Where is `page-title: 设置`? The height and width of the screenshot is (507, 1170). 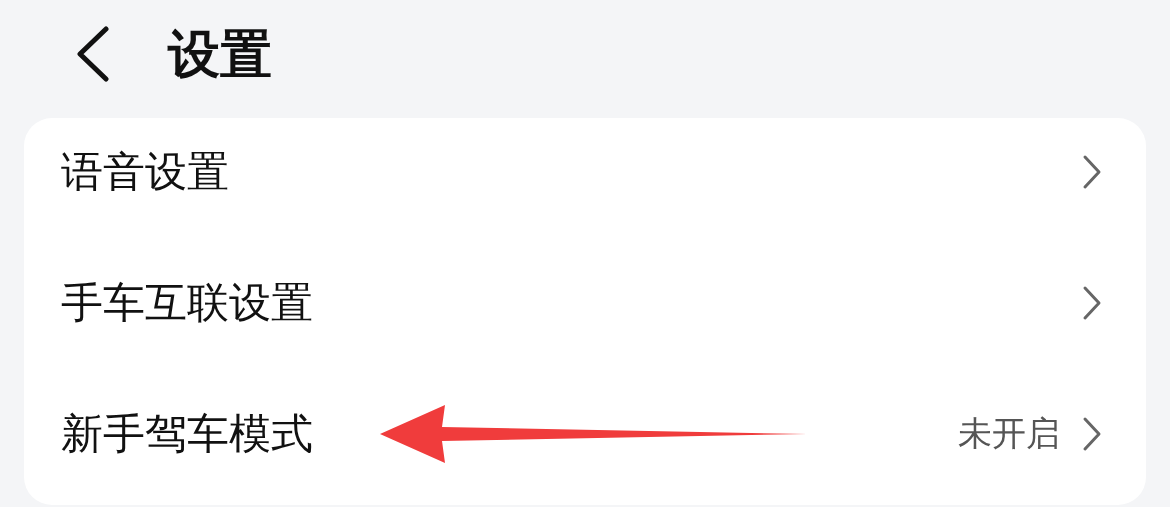 page-title: 设置 is located at coordinates (220, 54).